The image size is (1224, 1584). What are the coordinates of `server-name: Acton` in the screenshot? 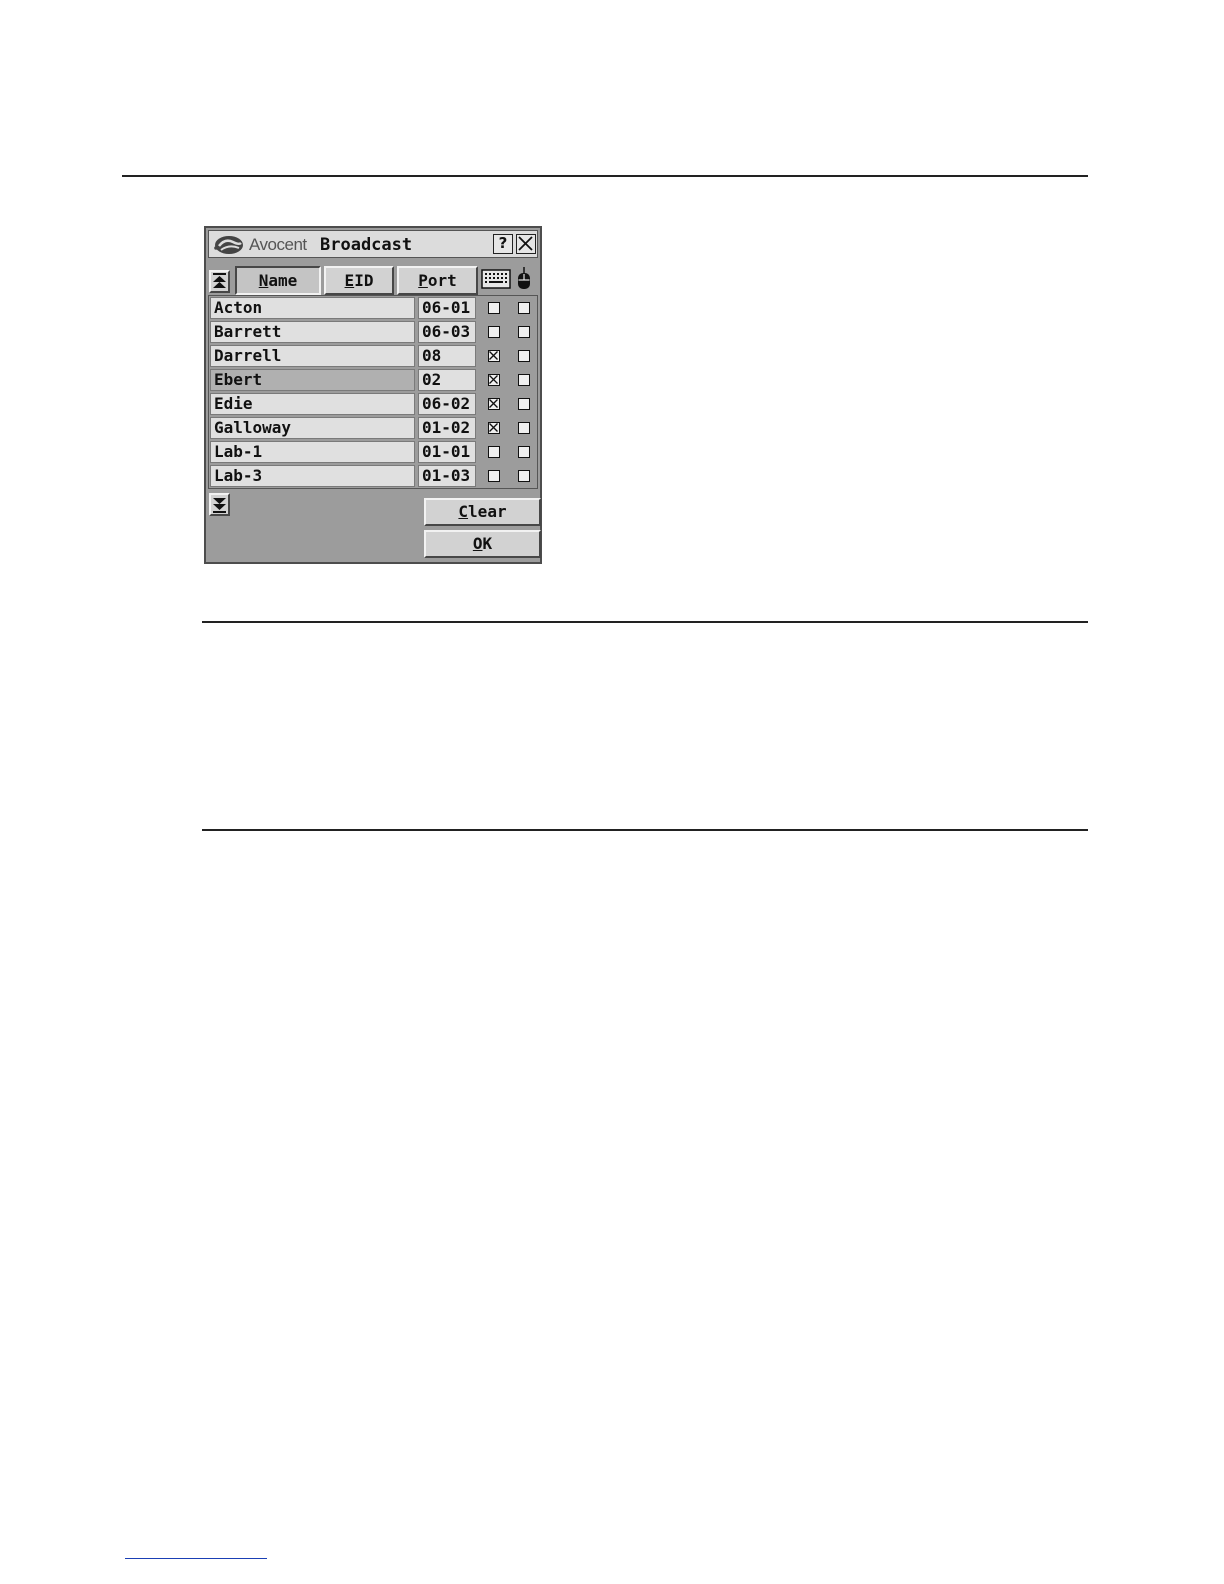 It's located at (312, 308).